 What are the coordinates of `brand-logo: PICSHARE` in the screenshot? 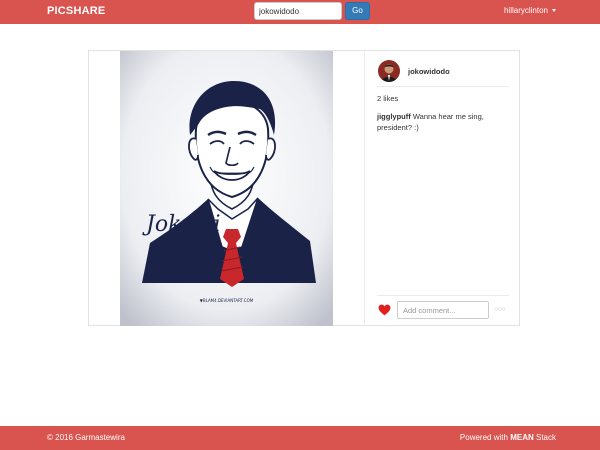 It's located at (76, 11).